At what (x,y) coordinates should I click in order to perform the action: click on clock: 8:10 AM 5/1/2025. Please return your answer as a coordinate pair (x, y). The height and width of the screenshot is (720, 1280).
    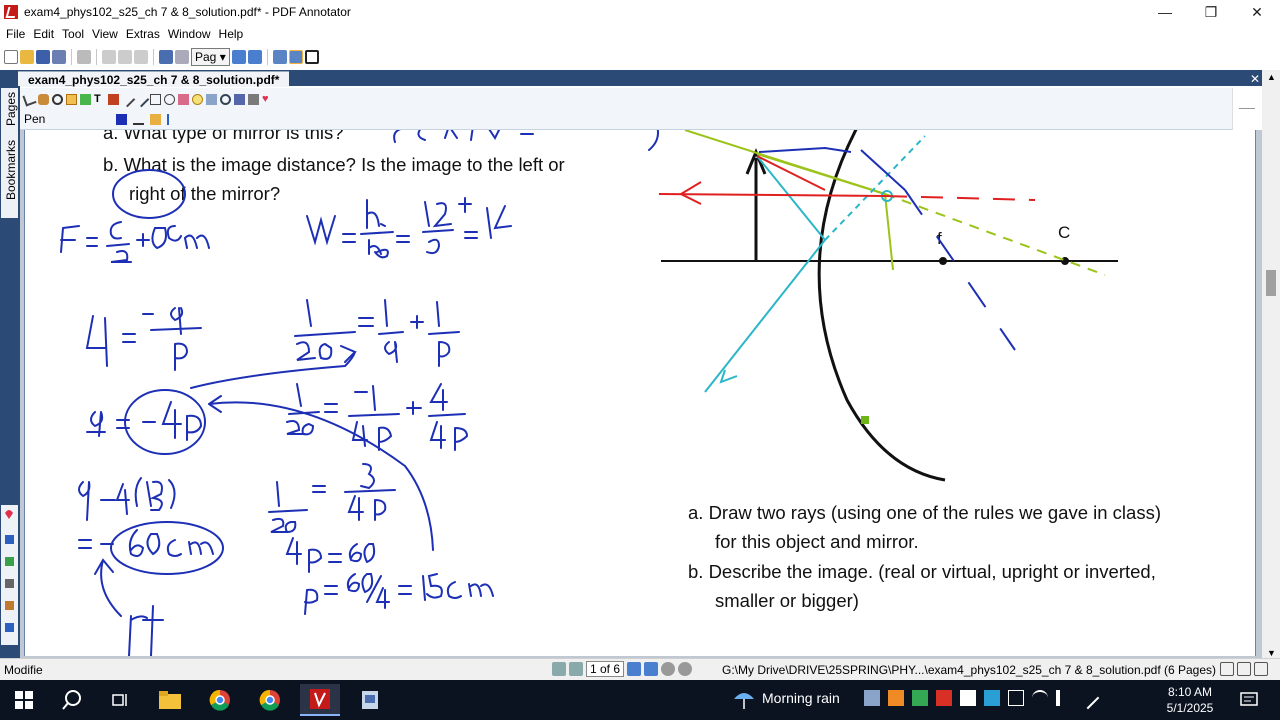
    Looking at the image, I should click on (1190, 700).